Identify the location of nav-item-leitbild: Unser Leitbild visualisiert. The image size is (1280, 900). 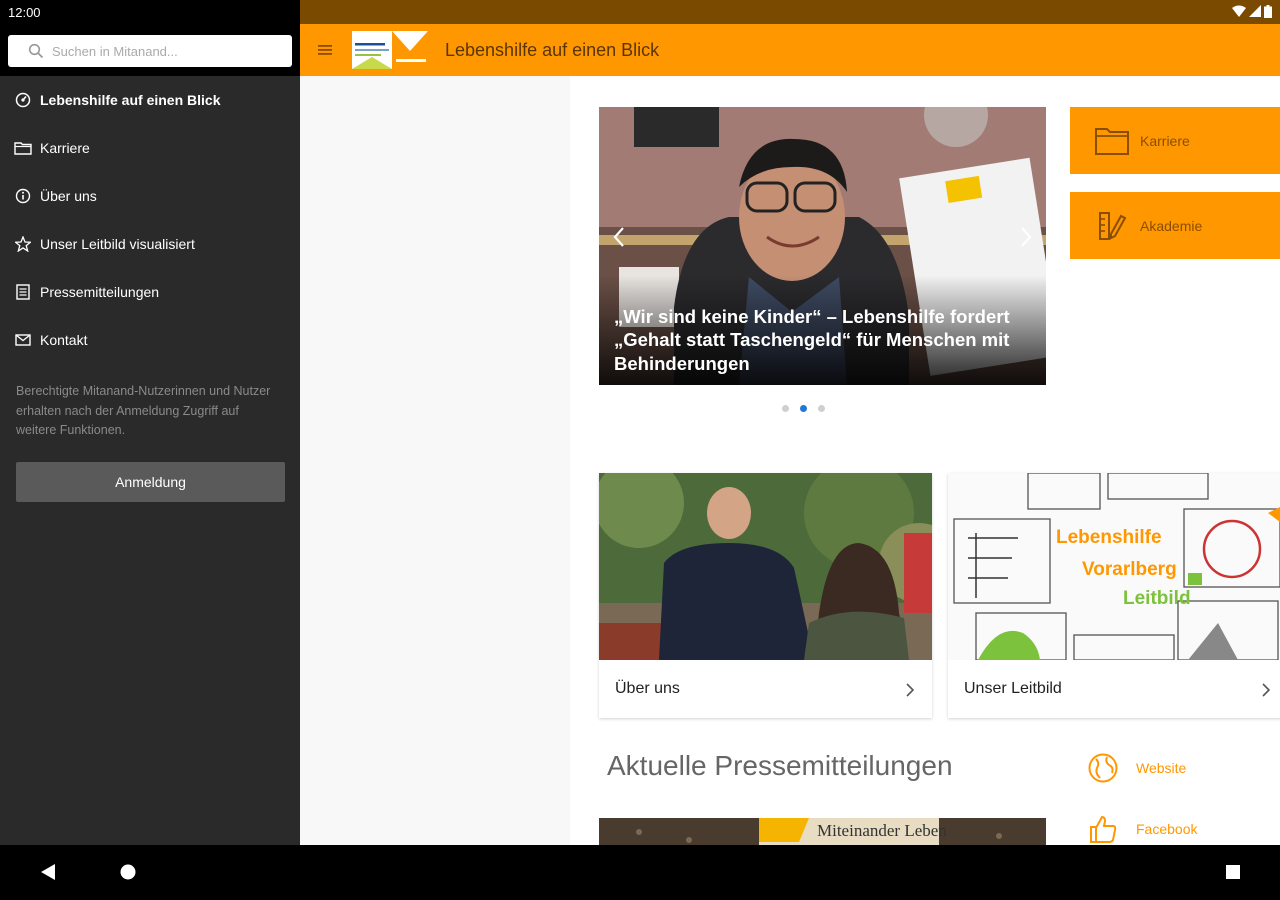
(150, 244).